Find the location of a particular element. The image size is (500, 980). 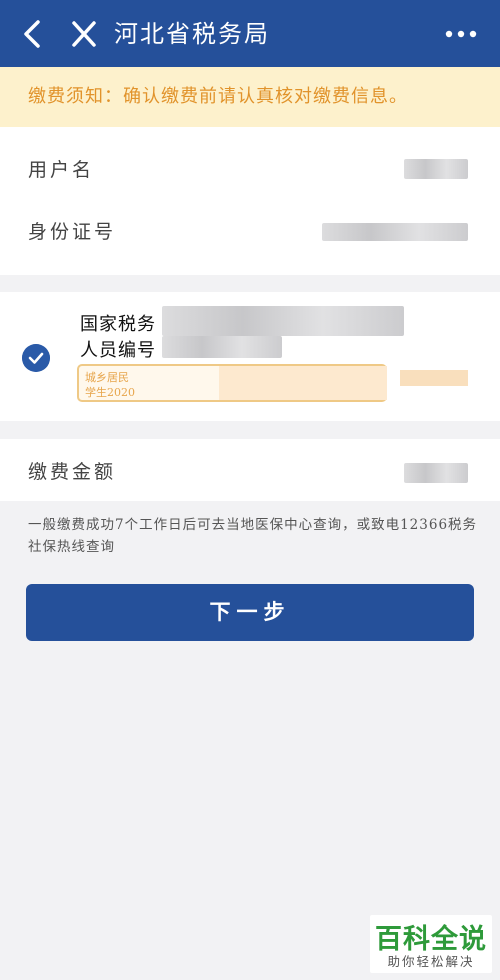

tag-category-text: 城乡居民 is located at coordinates (107, 377).